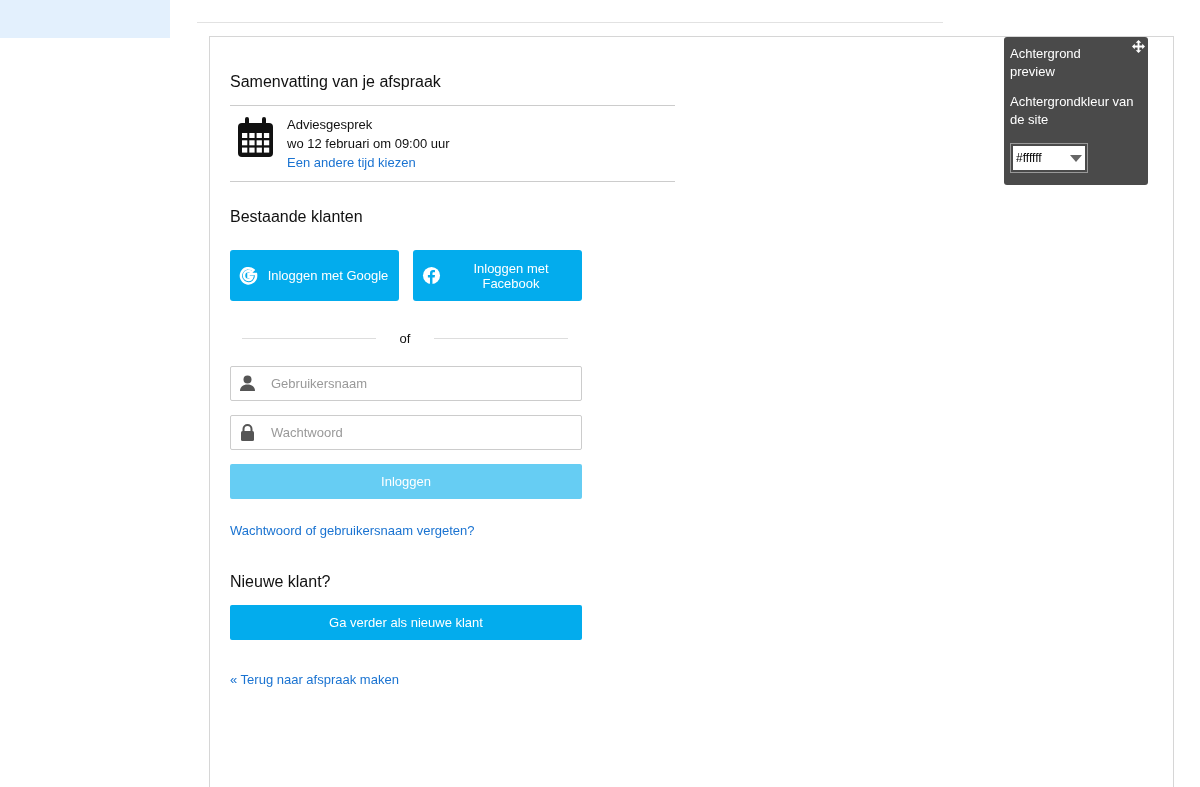 This screenshot has width=1200, height=787. What do you see at coordinates (314, 275) in the screenshot?
I see `google-login-button: Inloggen met Google` at bounding box center [314, 275].